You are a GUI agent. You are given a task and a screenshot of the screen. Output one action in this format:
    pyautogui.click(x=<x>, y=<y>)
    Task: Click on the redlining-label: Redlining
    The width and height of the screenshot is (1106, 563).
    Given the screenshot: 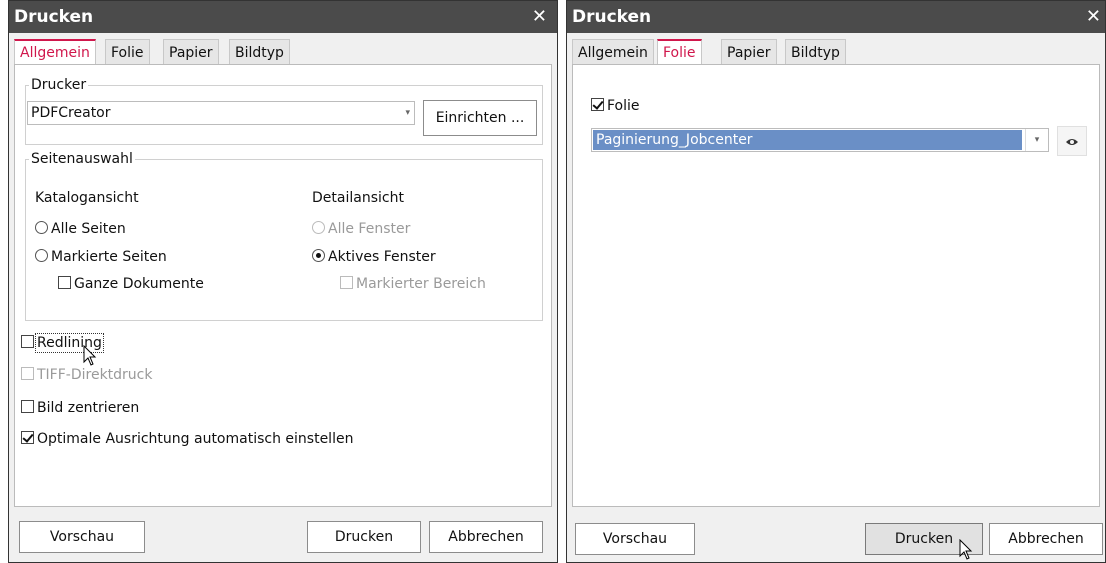 What is the action you would take?
    pyautogui.click(x=69, y=343)
    